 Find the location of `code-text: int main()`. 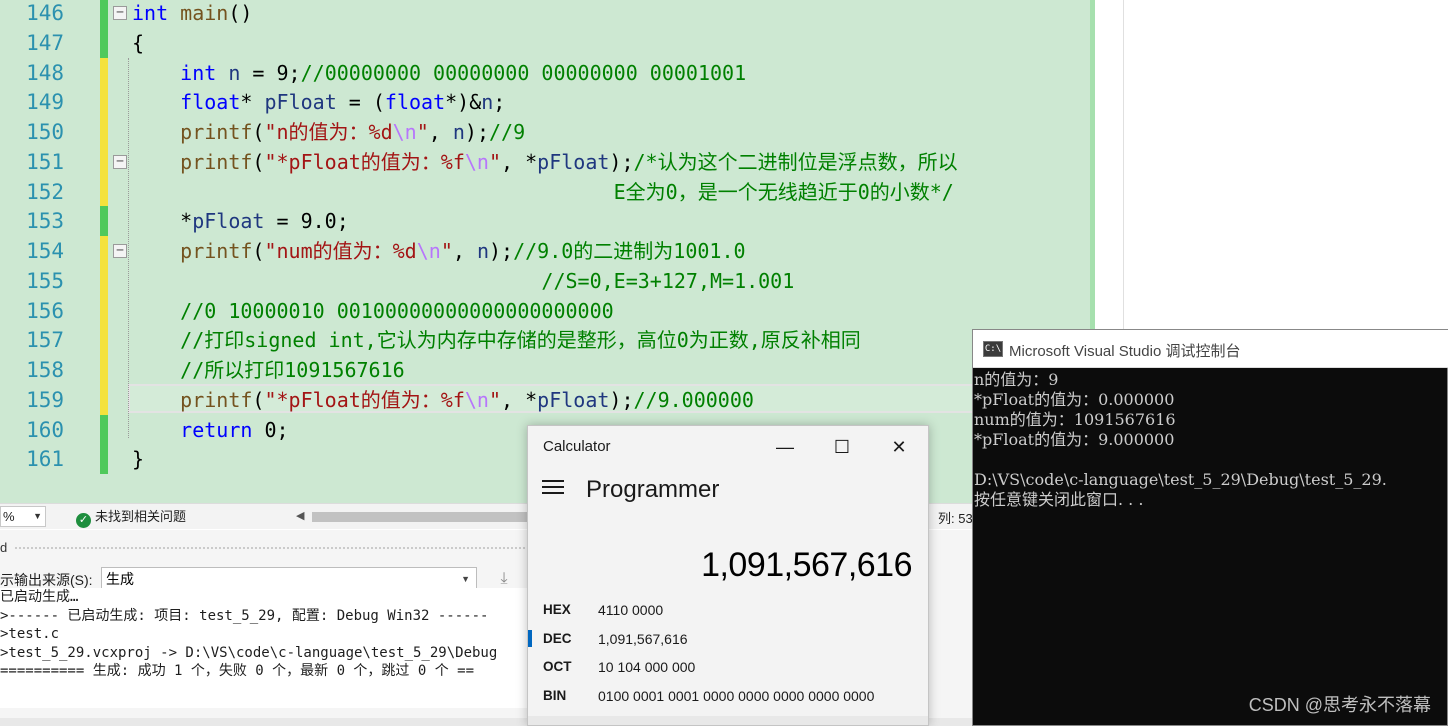

code-text: int main() is located at coordinates (192, 14).